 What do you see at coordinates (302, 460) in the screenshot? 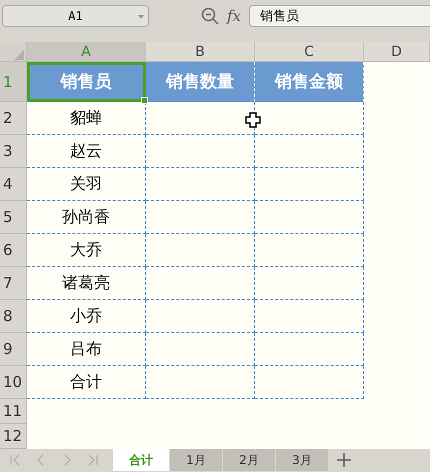
I see `sheet-tab: 3月` at bounding box center [302, 460].